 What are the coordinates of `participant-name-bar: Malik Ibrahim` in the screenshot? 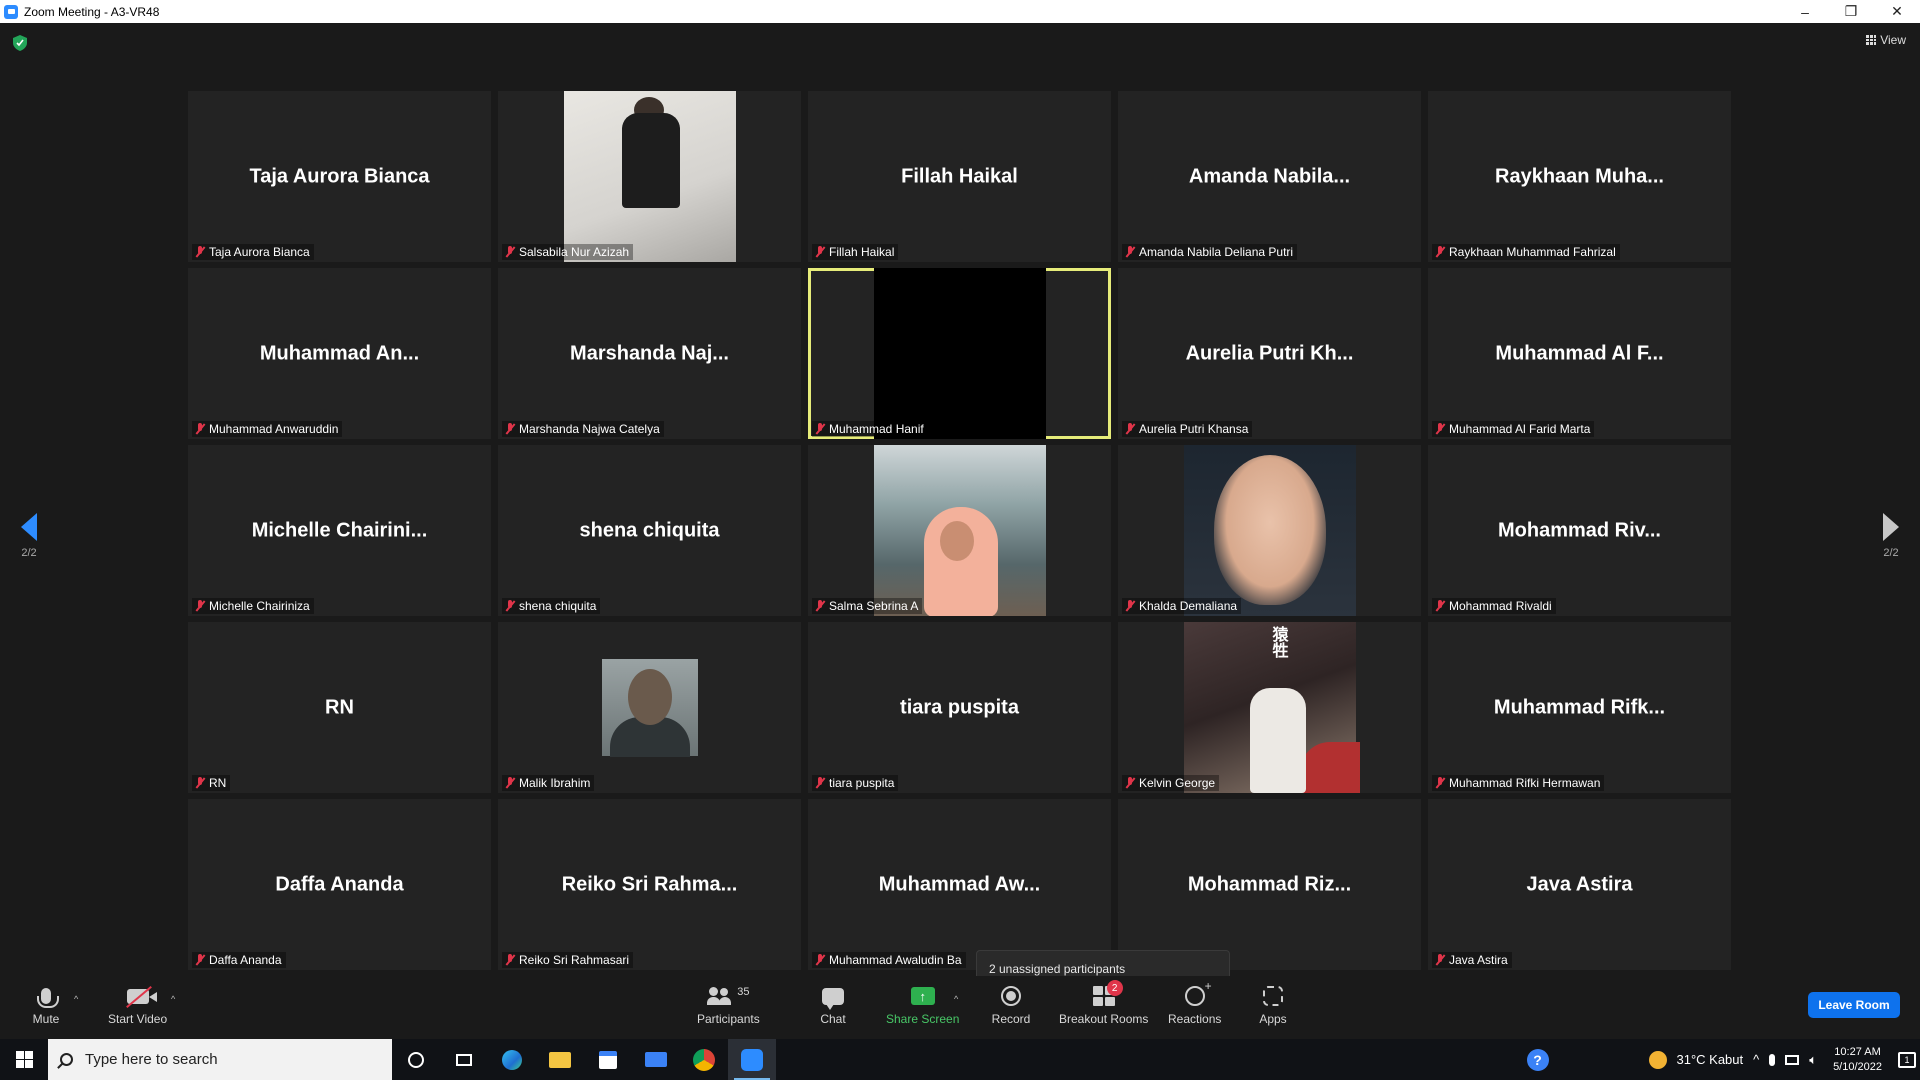 It's located at (548, 783).